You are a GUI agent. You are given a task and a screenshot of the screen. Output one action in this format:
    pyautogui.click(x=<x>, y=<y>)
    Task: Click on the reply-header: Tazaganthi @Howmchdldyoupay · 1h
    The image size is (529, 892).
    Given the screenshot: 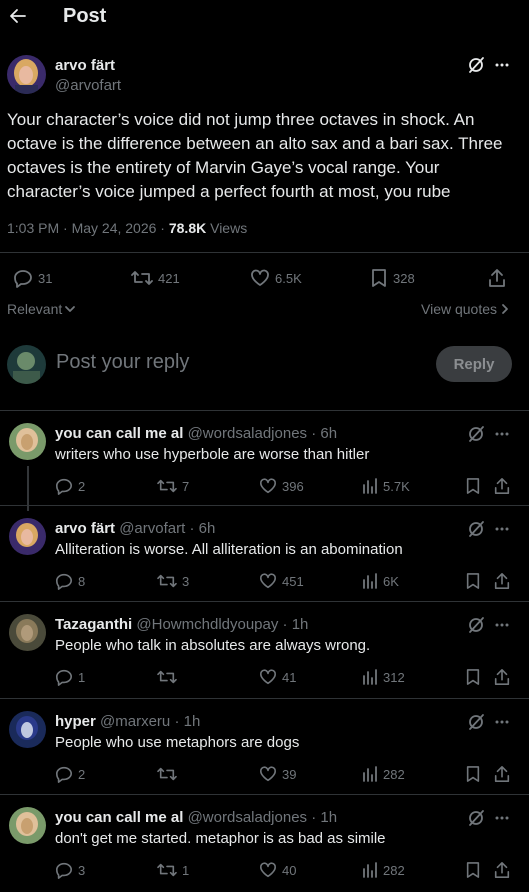 What is the action you would take?
    pyautogui.click(x=181, y=624)
    